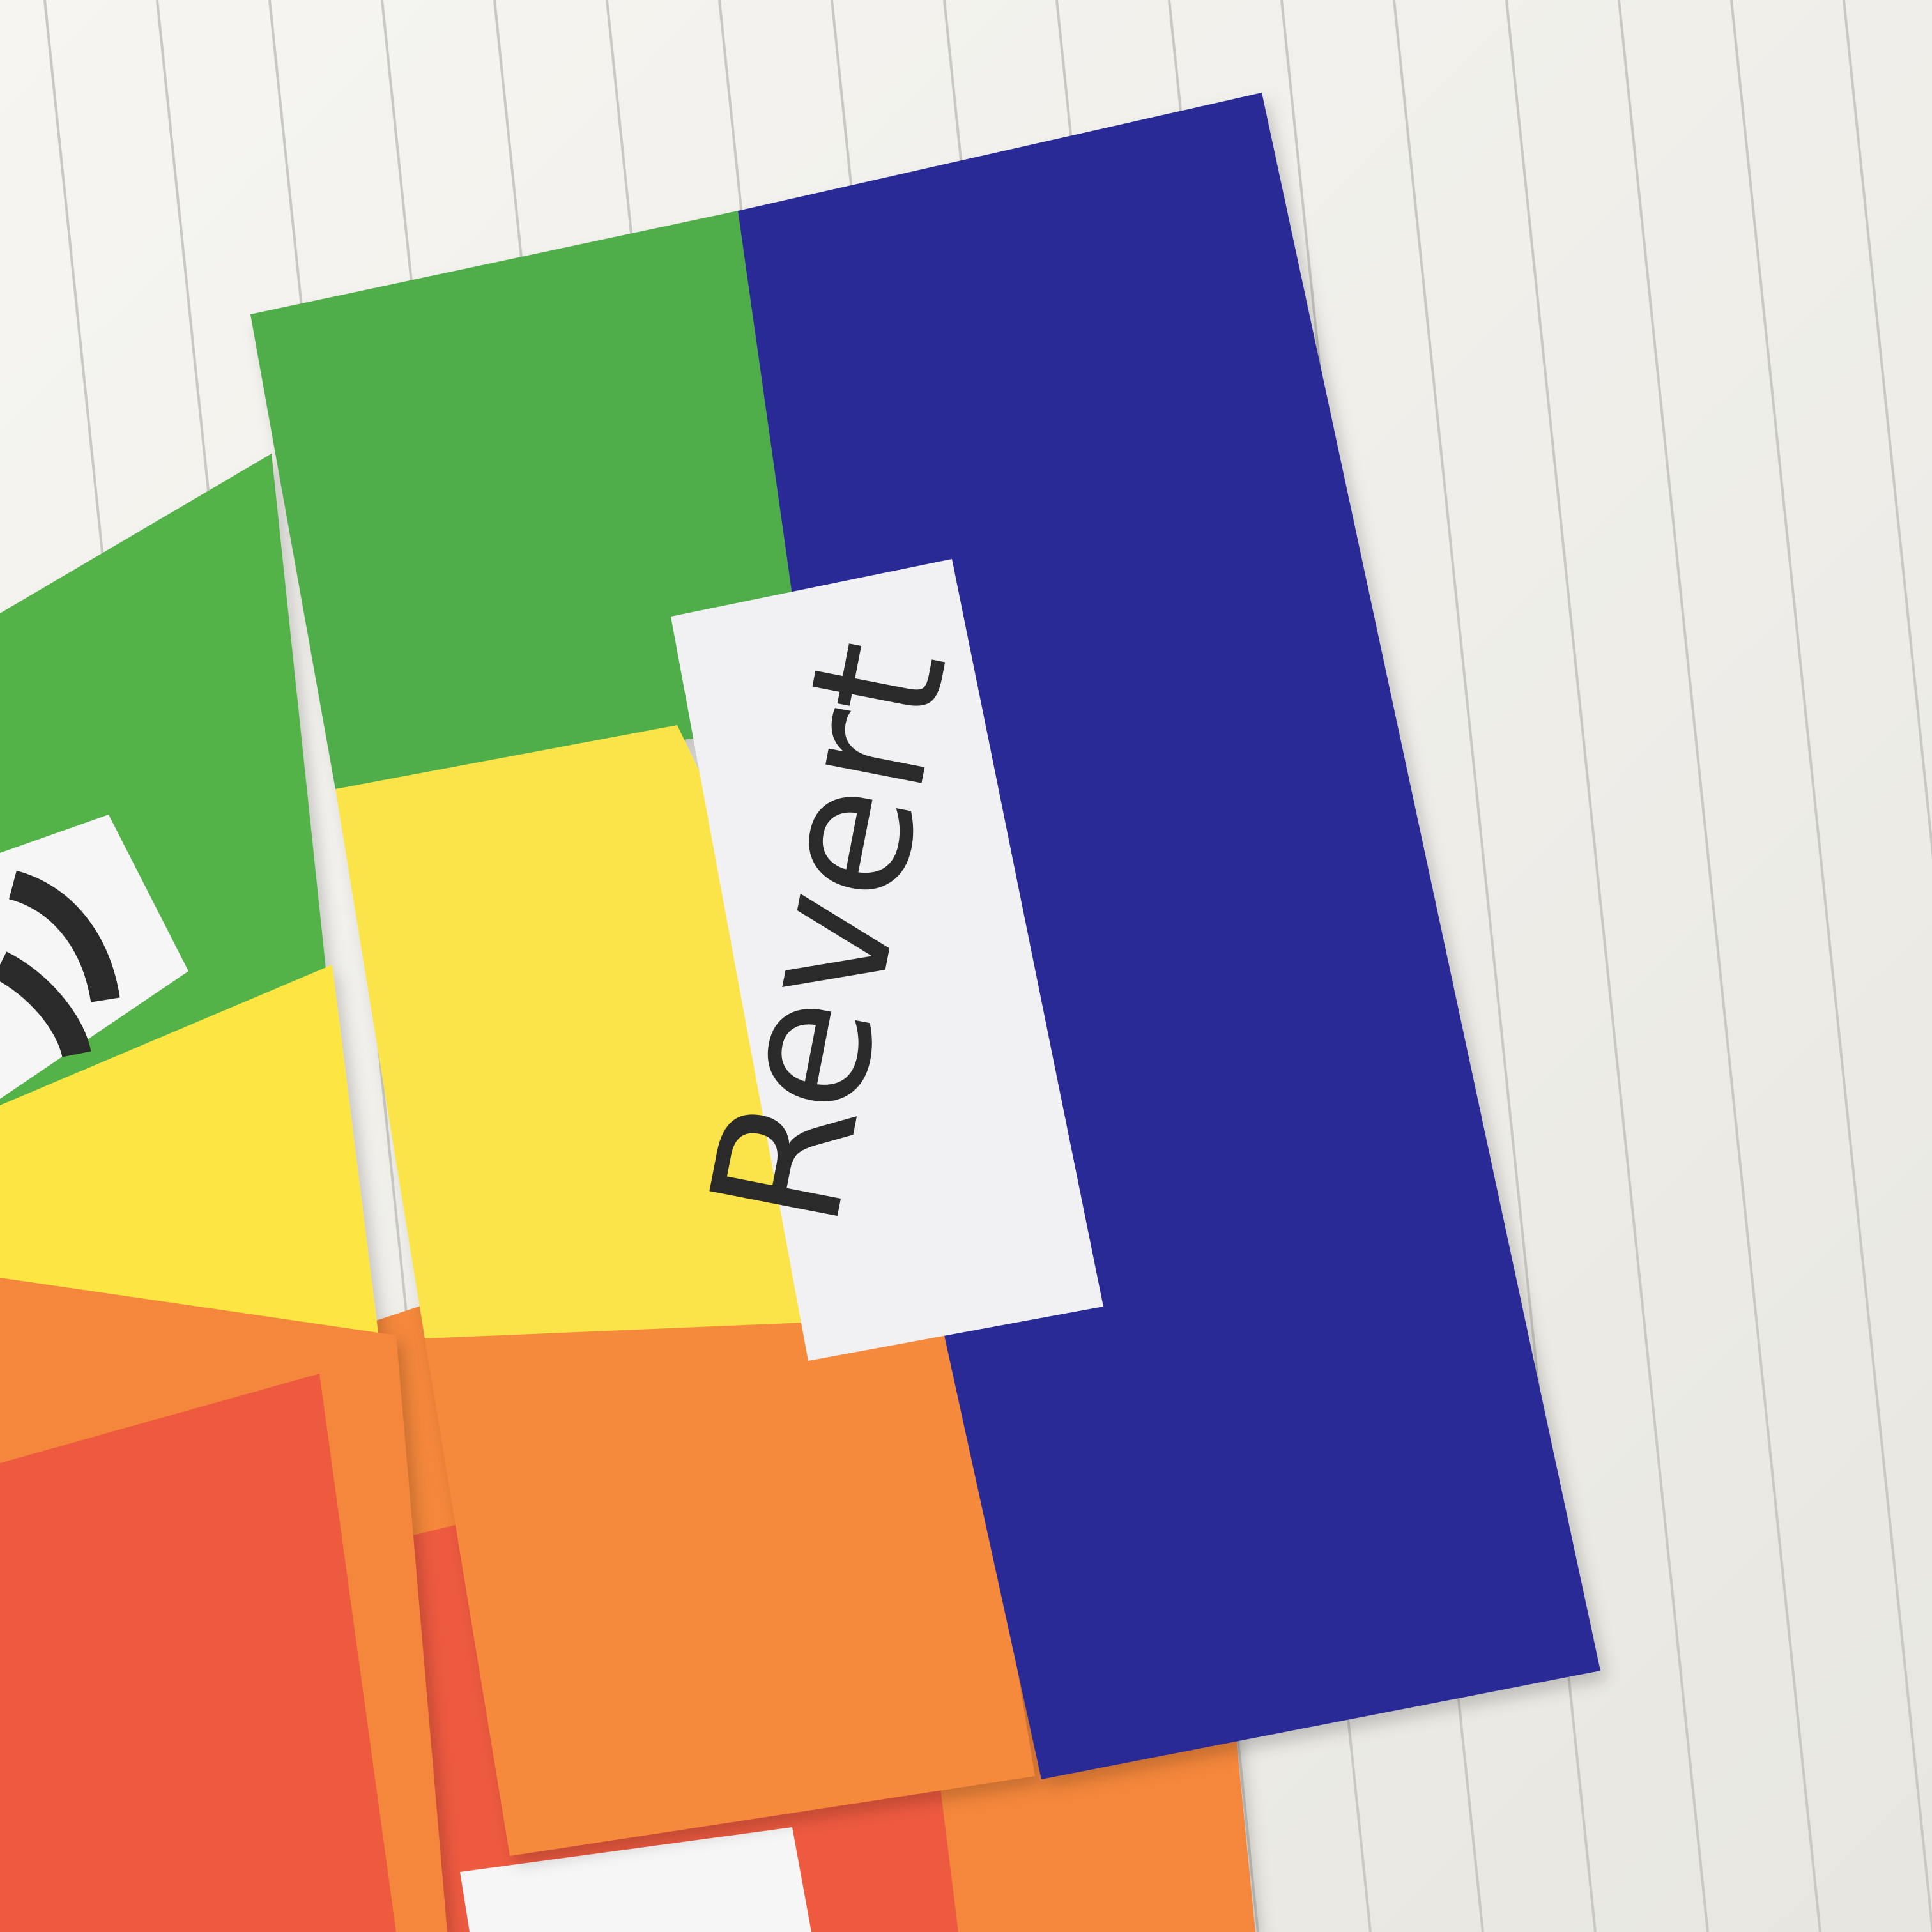 This screenshot has width=1932, height=1932. Describe the element at coordinates (730, 1586) in the screenshot. I see `front-card-orange-band` at that location.